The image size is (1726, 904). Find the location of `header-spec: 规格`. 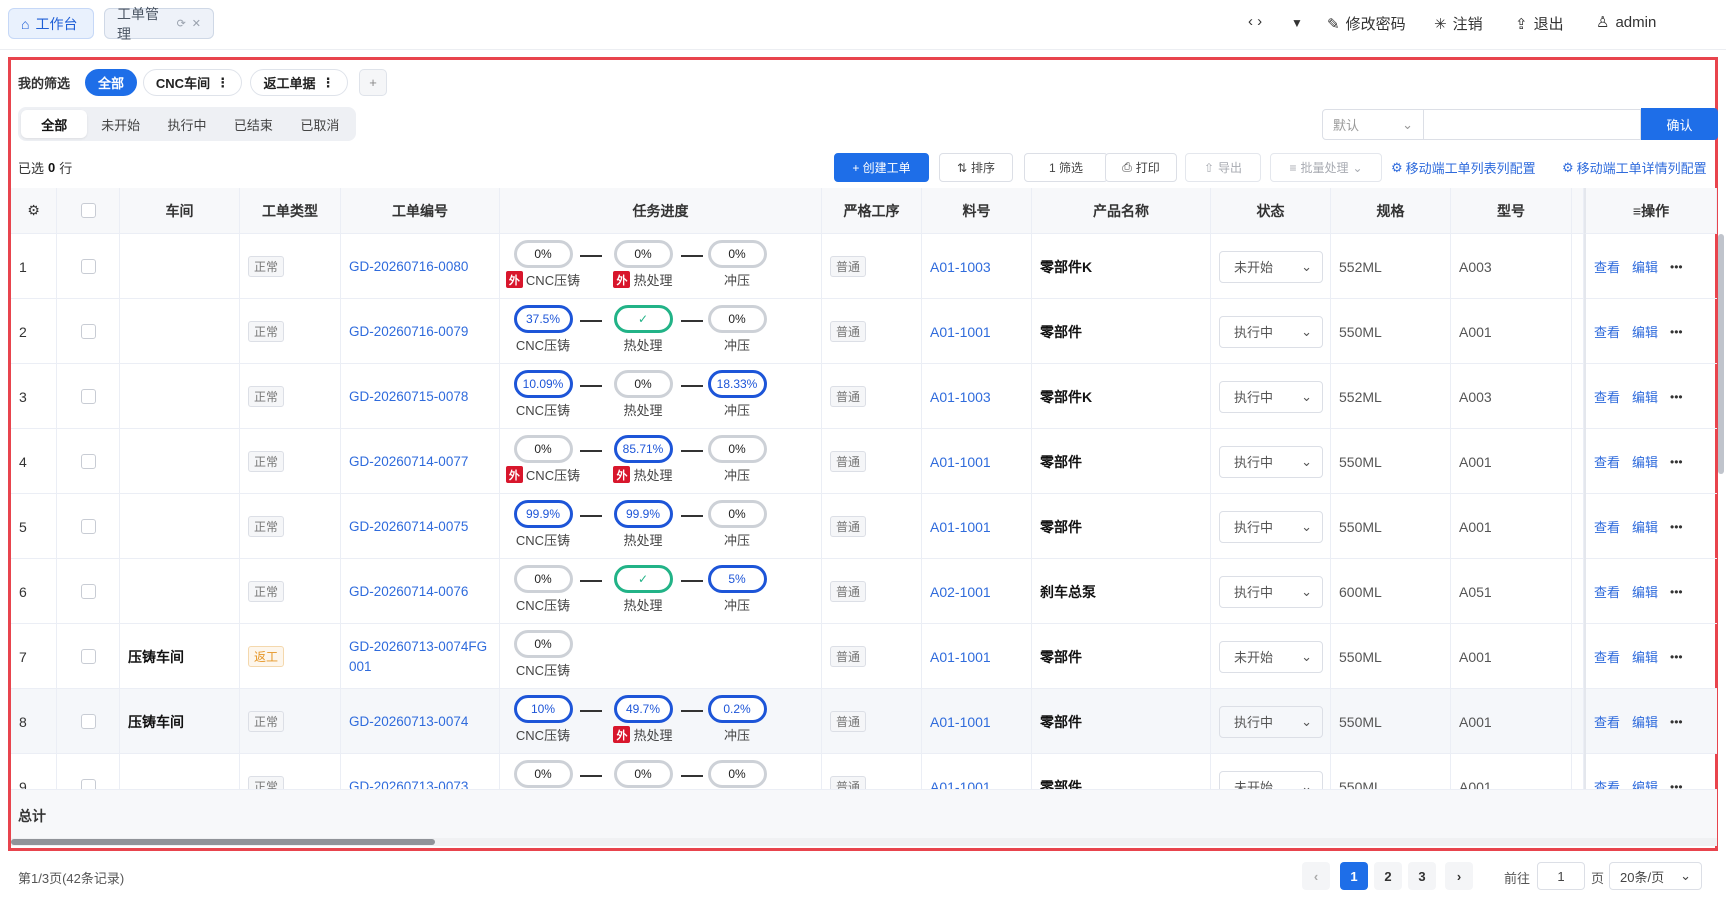

header-spec: 规格 is located at coordinates (1391, 211).